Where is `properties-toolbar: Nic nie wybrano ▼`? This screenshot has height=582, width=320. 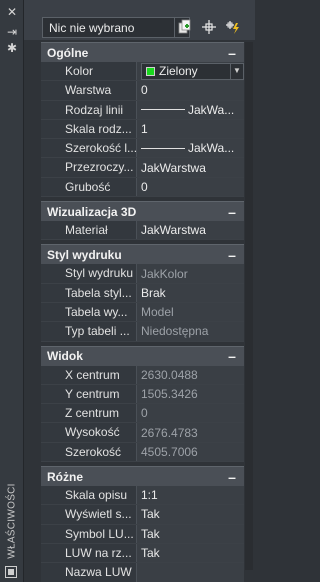 properties-toolbar: Nic nie wybrano ▼ is located at coordinates (139, 20).